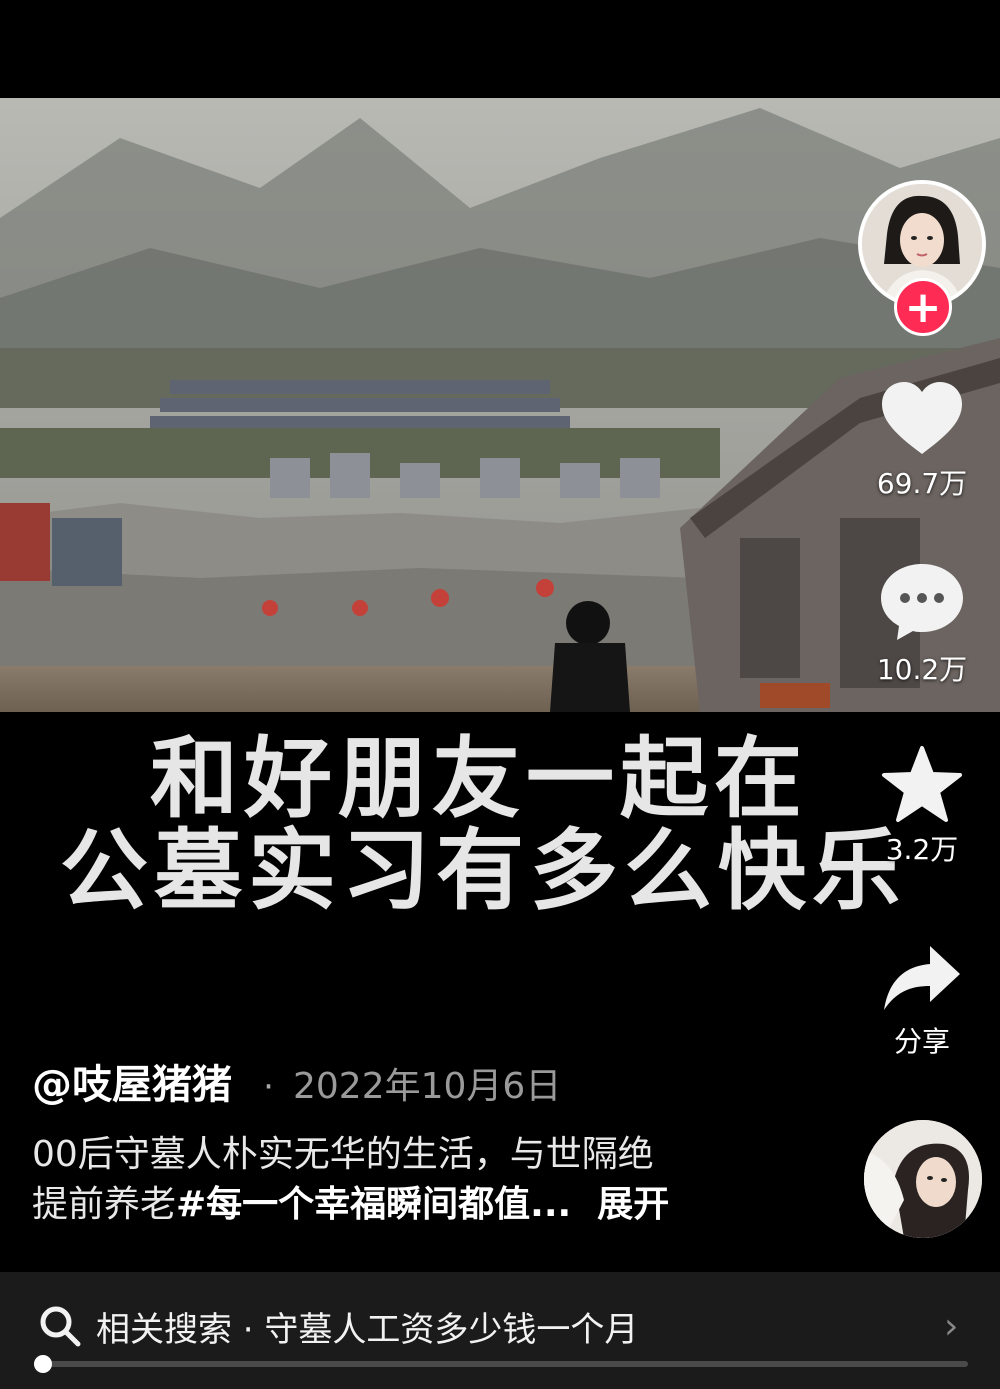 This screenshot has width=1000, height=1389. I want to click on share-button: 分享, so click(922, 1000).